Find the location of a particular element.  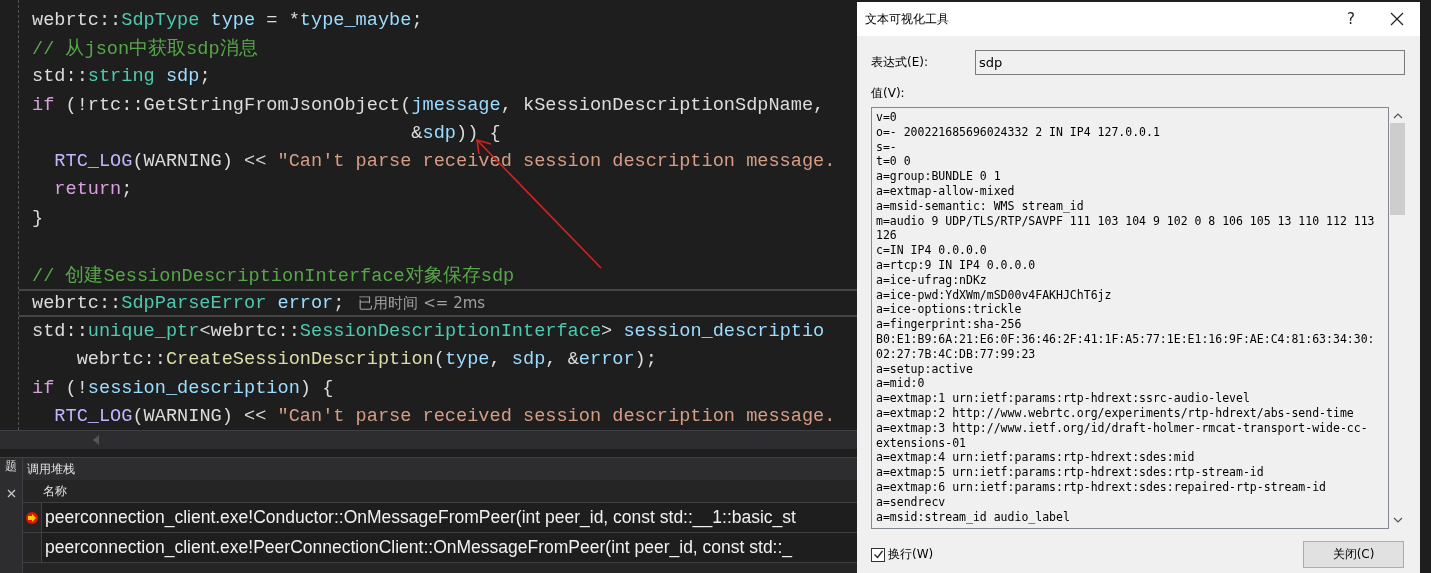

wrap-checkbox is located at coordinates (878, 554).